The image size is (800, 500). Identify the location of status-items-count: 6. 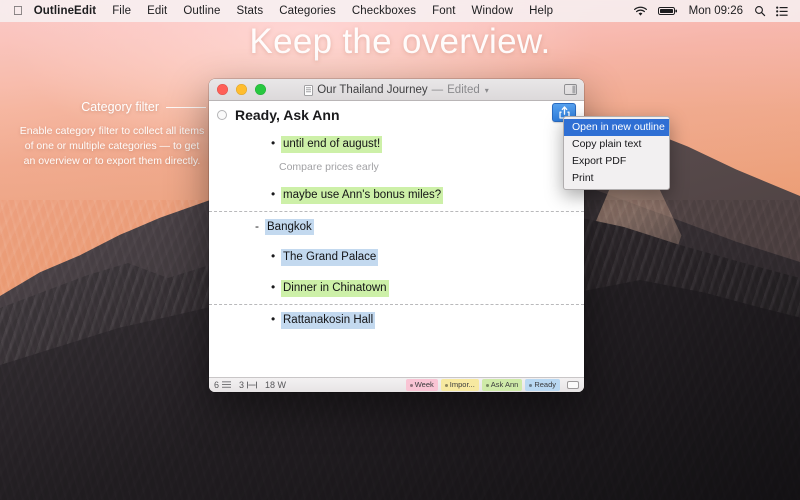
(217, 385).